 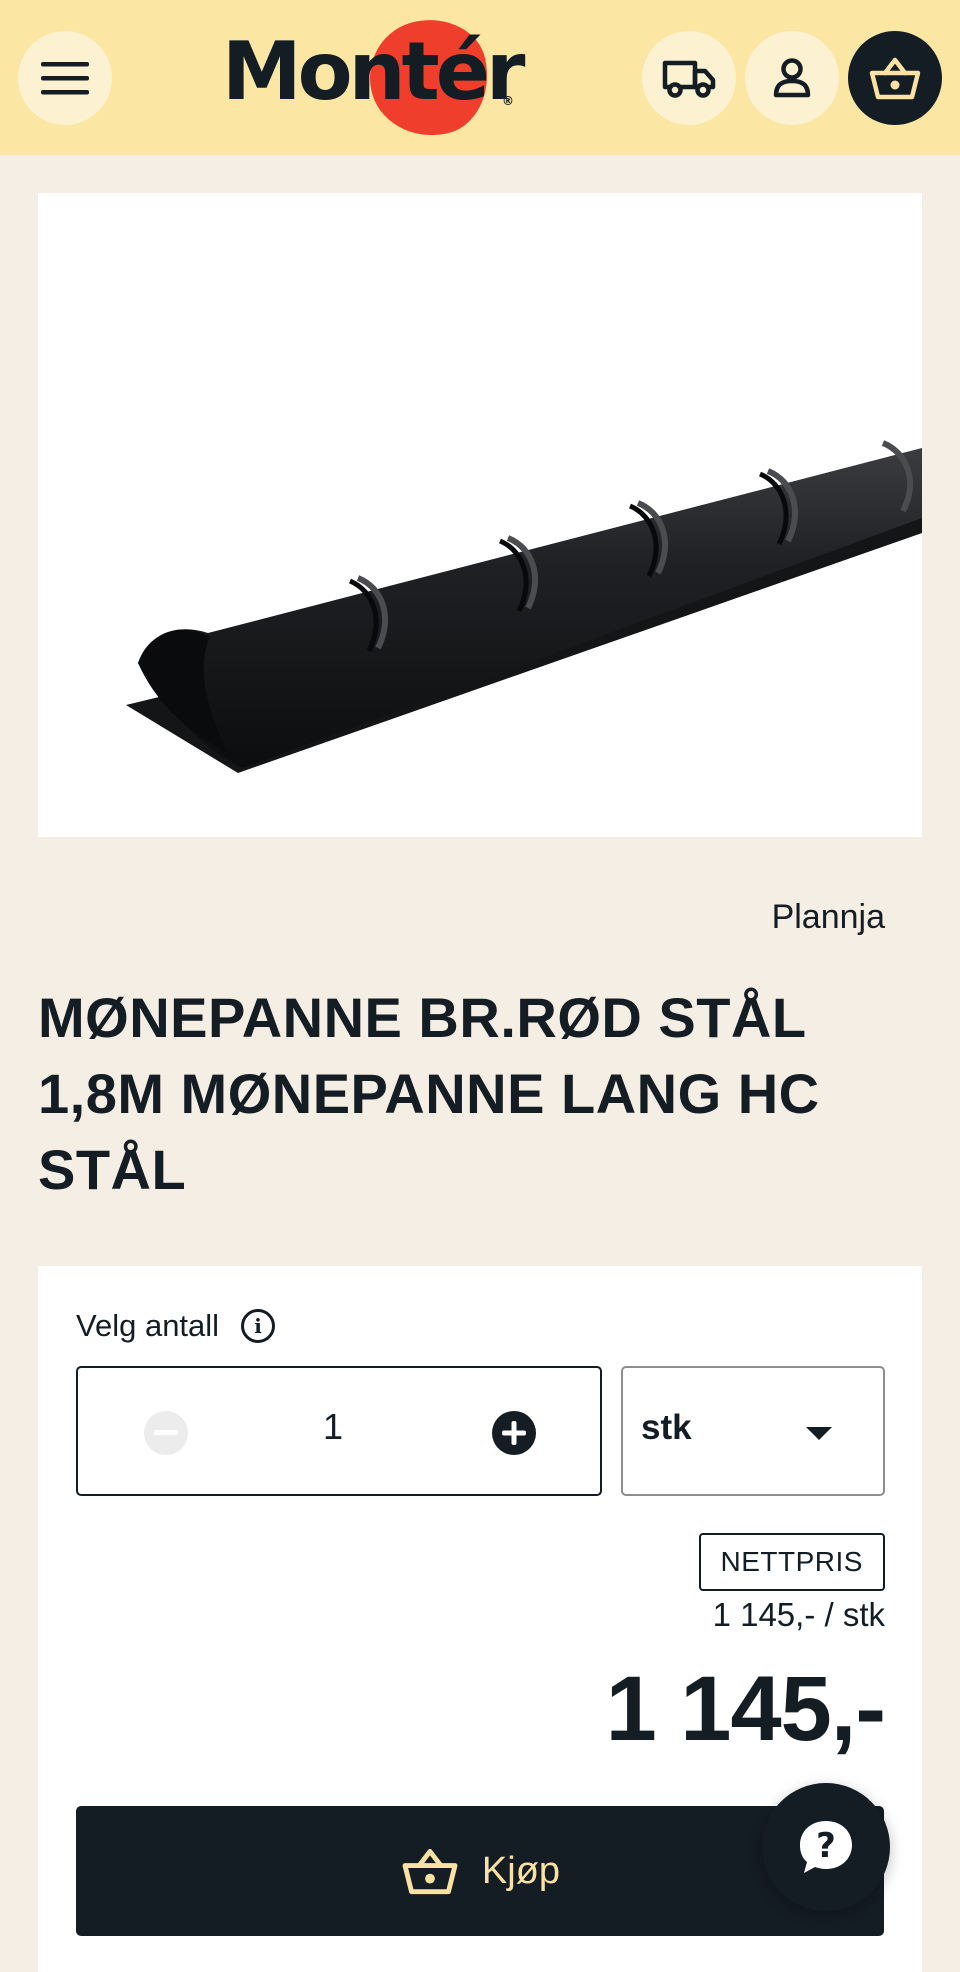 I want to click on hamburger-menu-icon, so click(x=65, y=78).